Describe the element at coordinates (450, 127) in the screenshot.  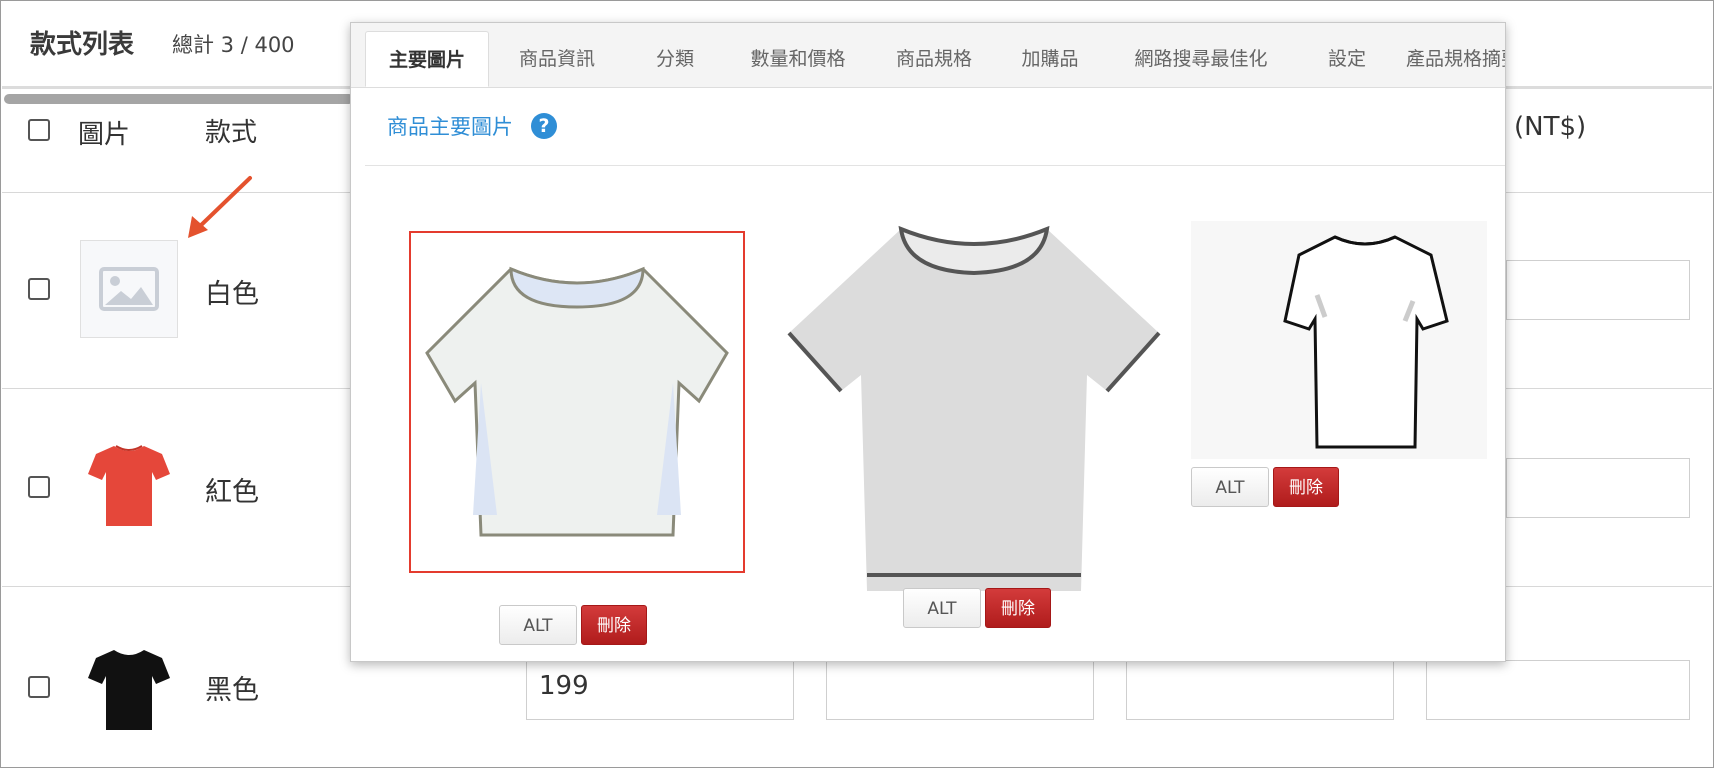
I see `section-title: 商品主要圖片` at that location.